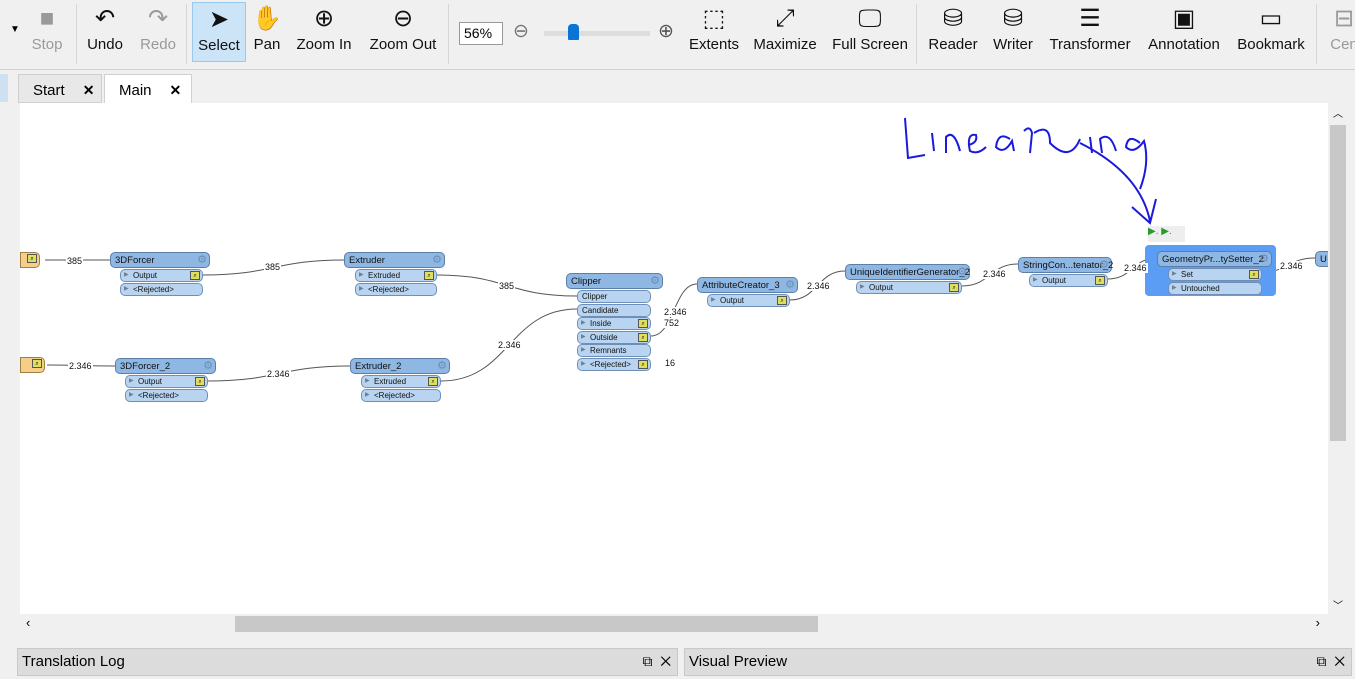  What do you see at coordinates (785, 44) in the screenshot?
I see `button-label: Maximize` at bounding box center [785, 44].